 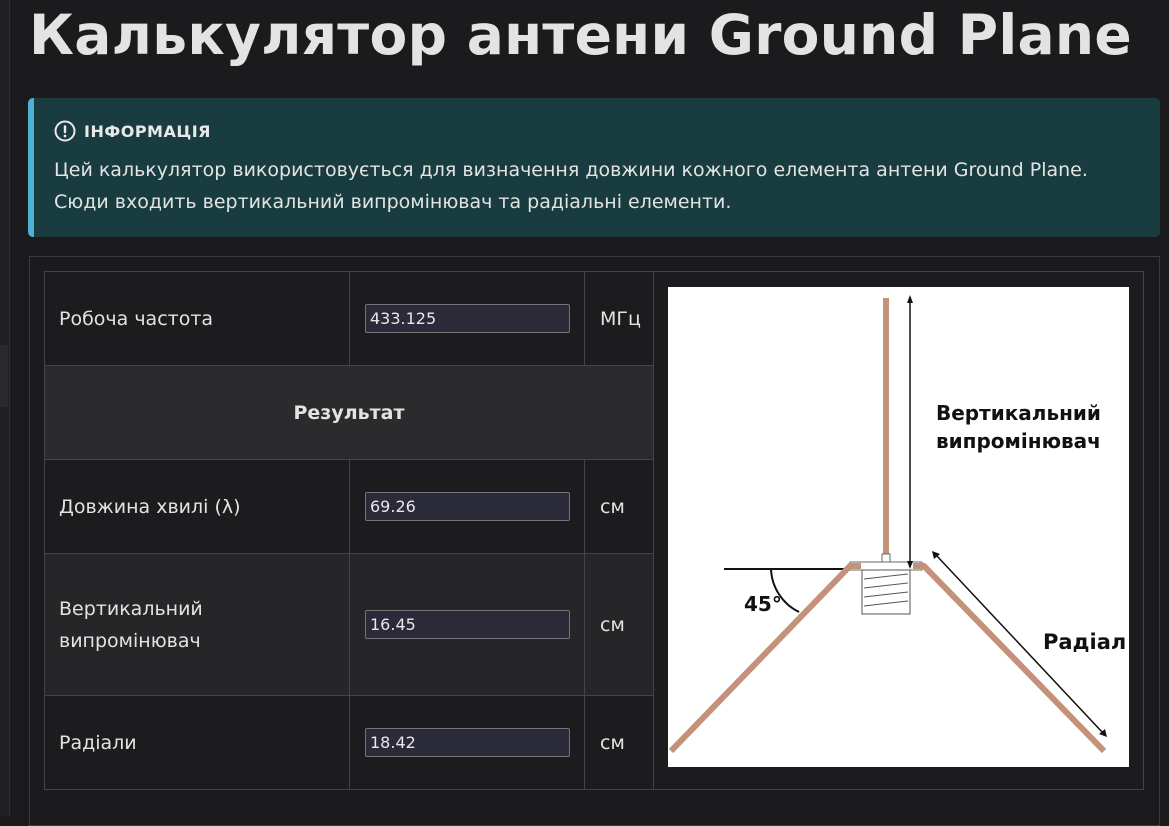 I want to click on frequency-input-cell, so click(x=467, y=318).